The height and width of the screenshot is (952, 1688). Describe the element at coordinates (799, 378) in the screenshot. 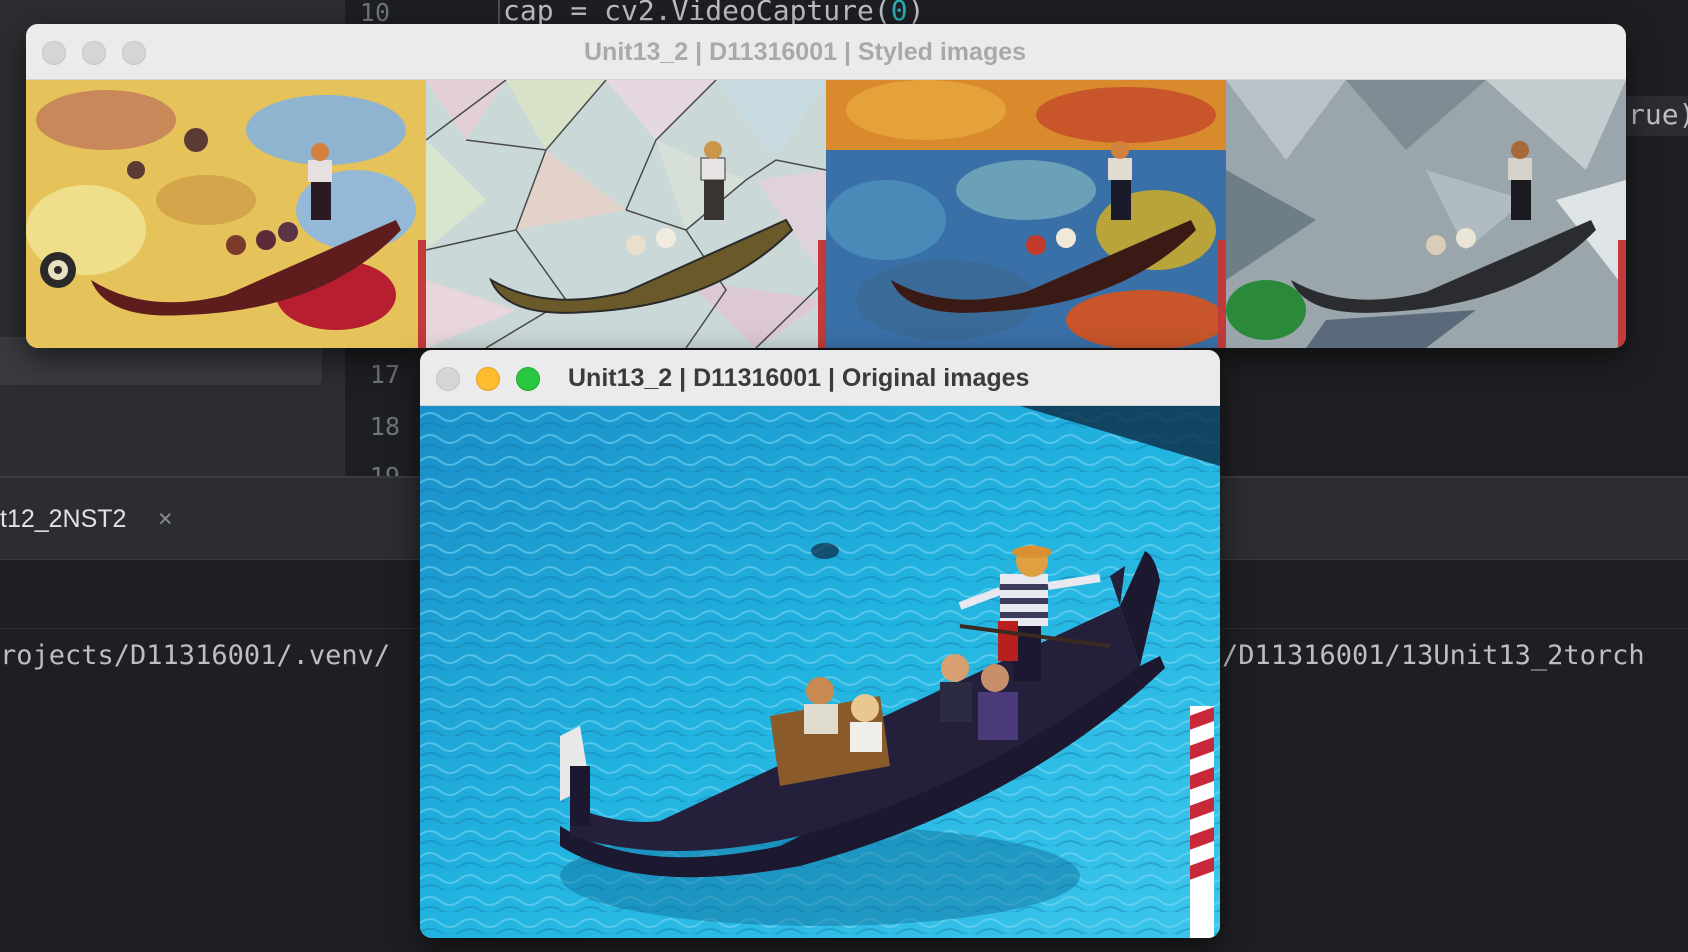

I see `window-title: Unit13_2 | D11316001 | Original images` at that location.